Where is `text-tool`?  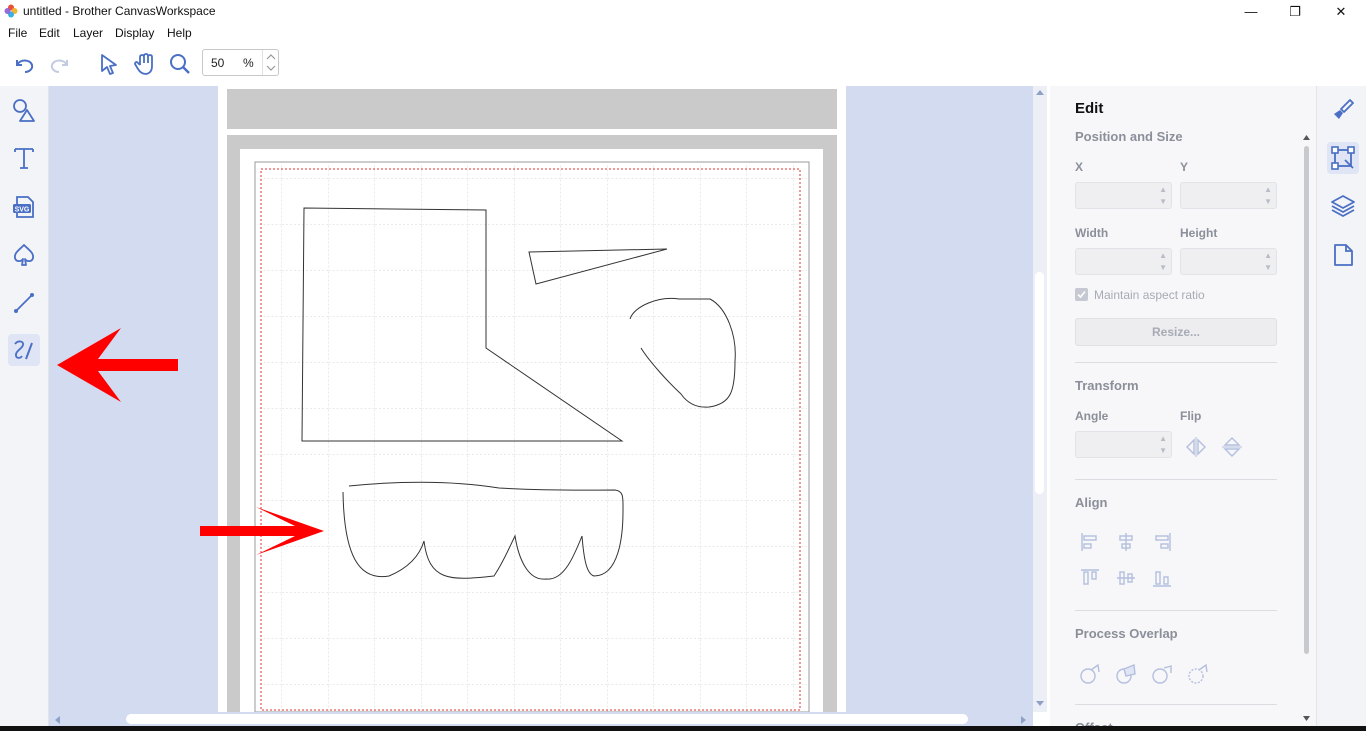
text-tool is located at coordinates (24, 158).